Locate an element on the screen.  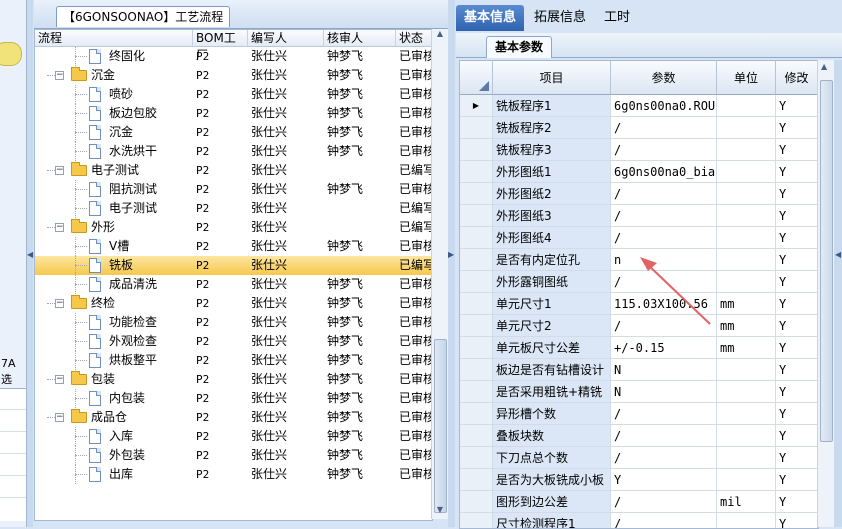
grid-scroll-thumb is located at coordinates (826, 261).